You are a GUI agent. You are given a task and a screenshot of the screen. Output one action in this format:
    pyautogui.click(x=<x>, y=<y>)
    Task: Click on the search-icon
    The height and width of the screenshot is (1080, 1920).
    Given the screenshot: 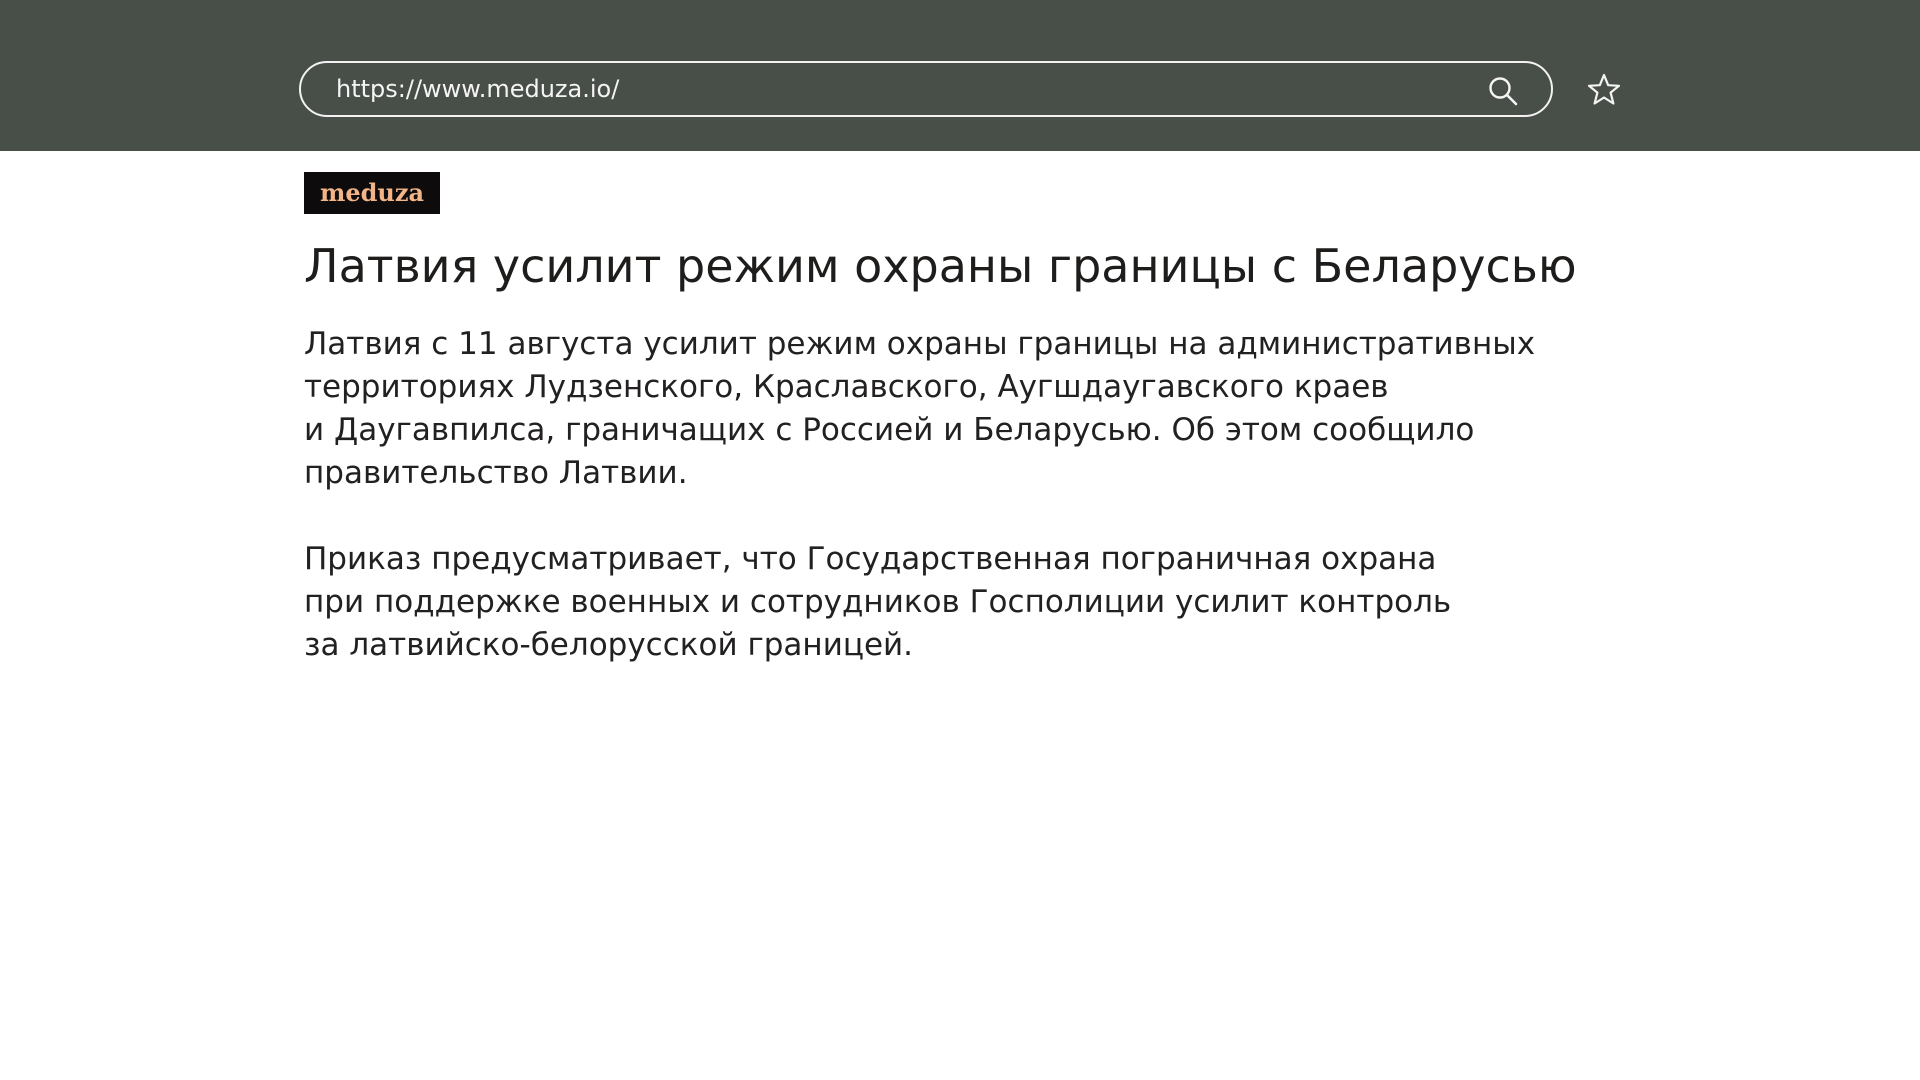 What is the action you would take?
    pyautogui.click(x=1503, y=91)
    